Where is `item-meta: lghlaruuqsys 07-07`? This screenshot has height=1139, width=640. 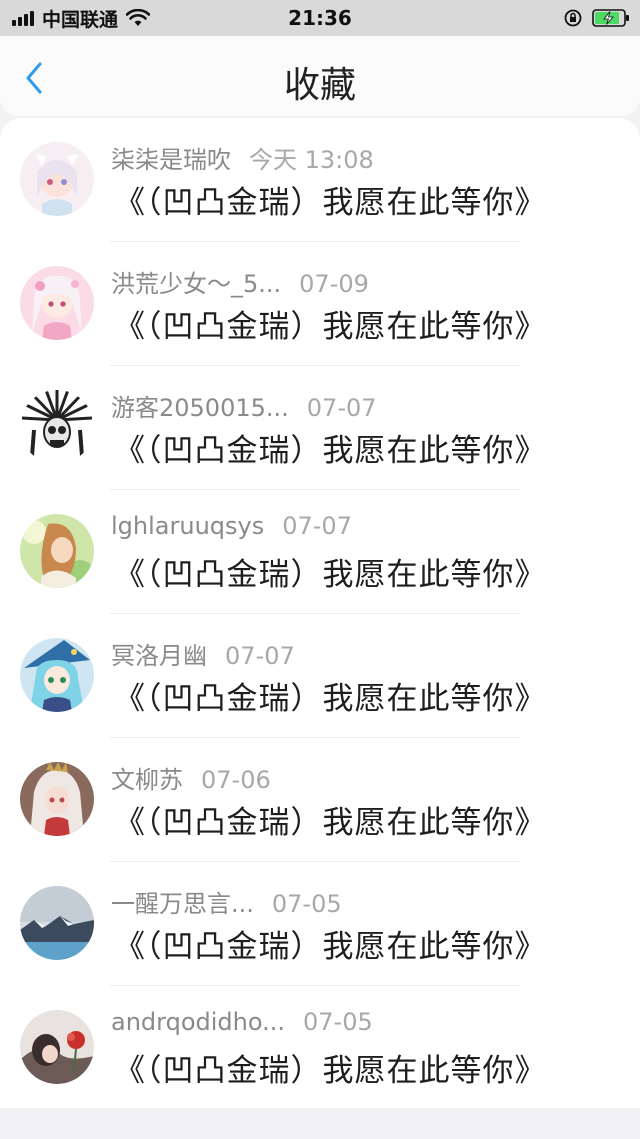 item-meta: lghlaruuqsys 07-07 is located at coordinates (231, 526).